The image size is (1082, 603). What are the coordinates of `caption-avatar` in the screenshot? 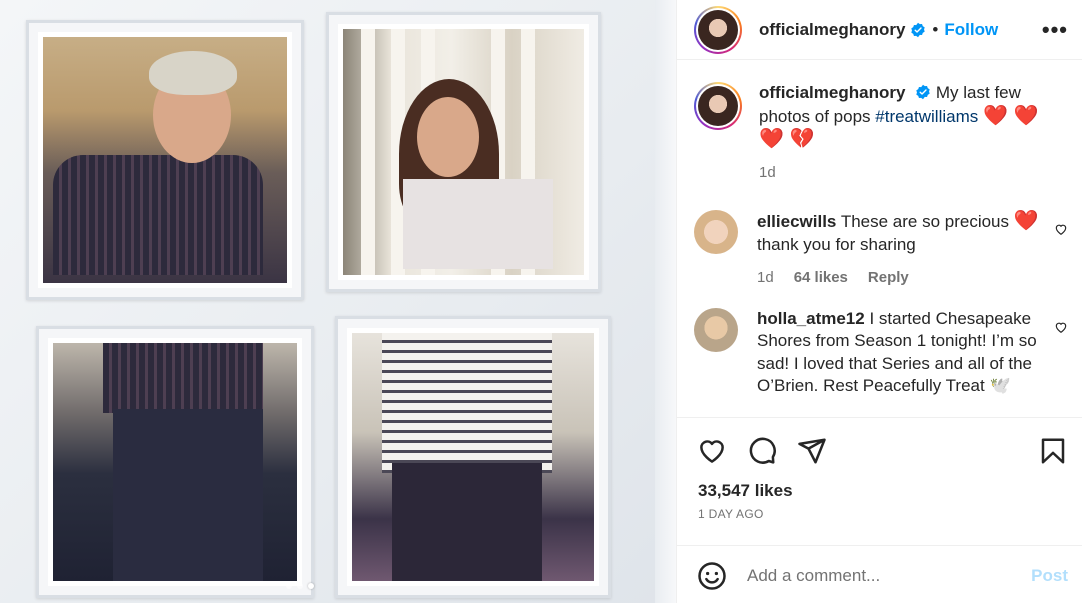 It's located at (718, 106).